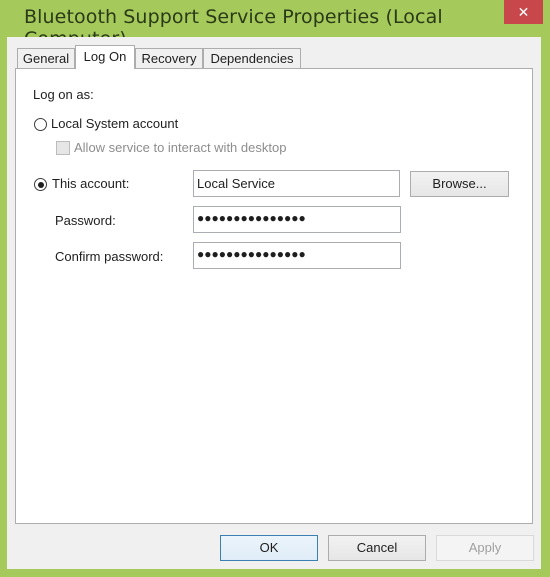 The height and width of the screenshot is (577, 550). I want to click on password-input: ●●●●●●●●●●●●●●●, so click(297, 219).